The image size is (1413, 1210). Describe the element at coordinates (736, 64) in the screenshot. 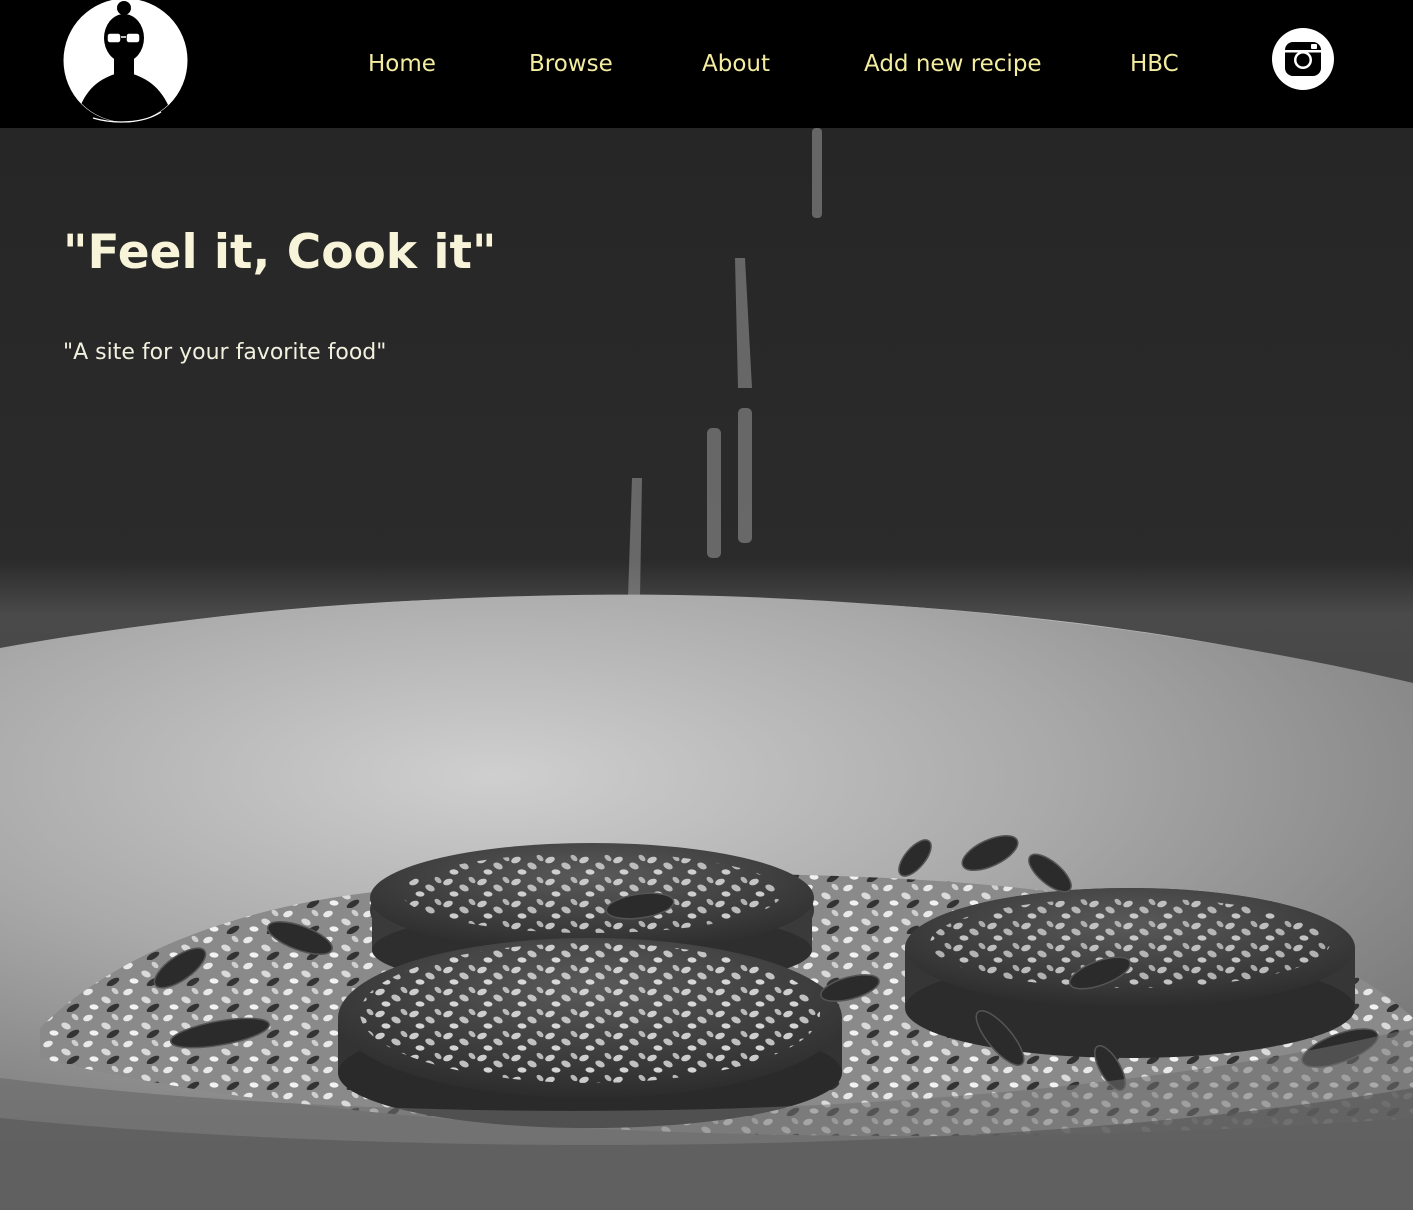

I see `nav-about-link: About` at that location.